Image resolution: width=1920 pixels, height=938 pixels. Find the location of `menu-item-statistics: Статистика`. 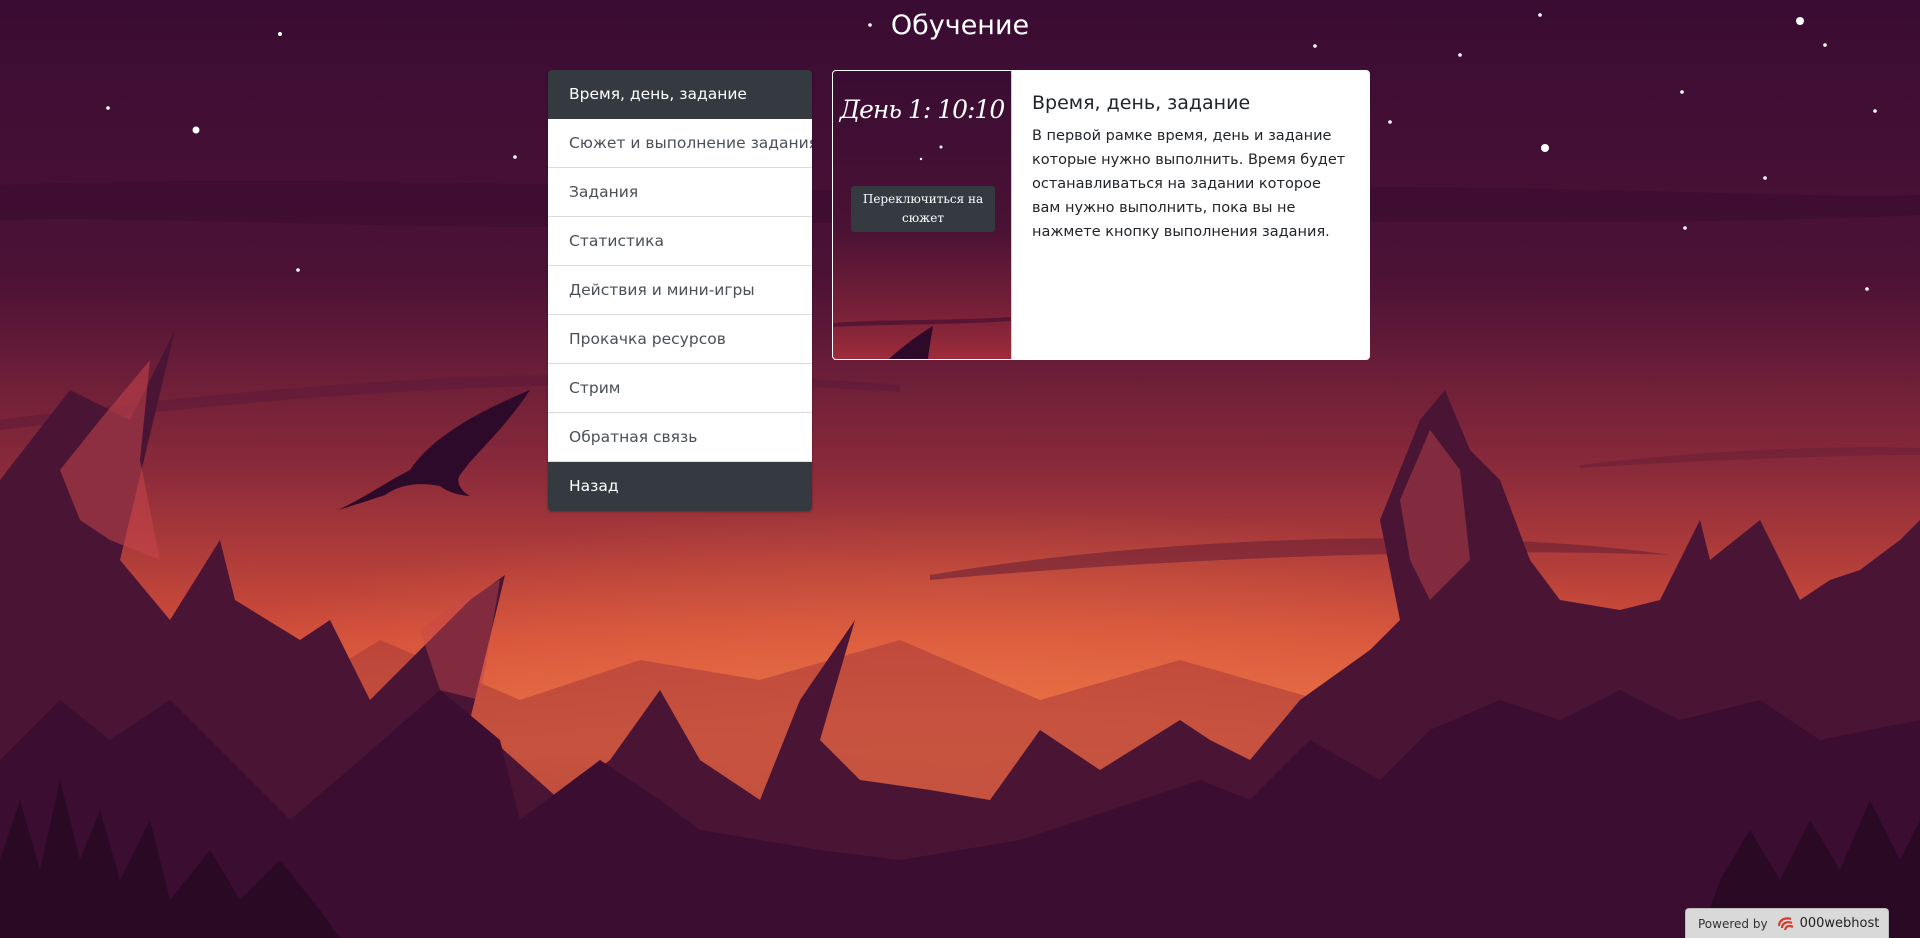

menu-item-statistics: Статистика is located at coordinates (680, 241).